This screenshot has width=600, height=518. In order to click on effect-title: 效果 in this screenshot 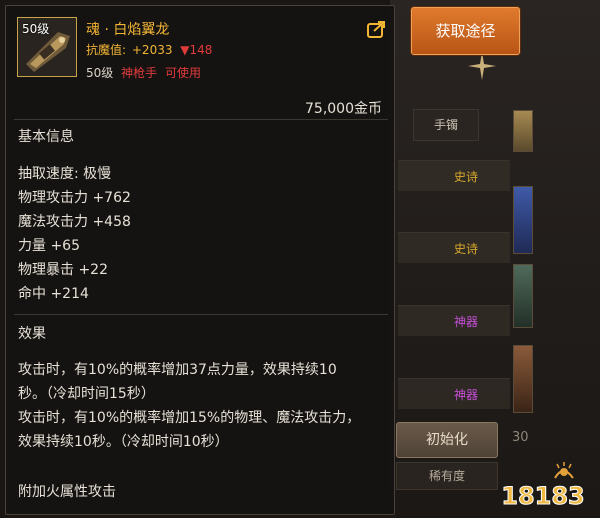, I will do `click(32, 334)`.